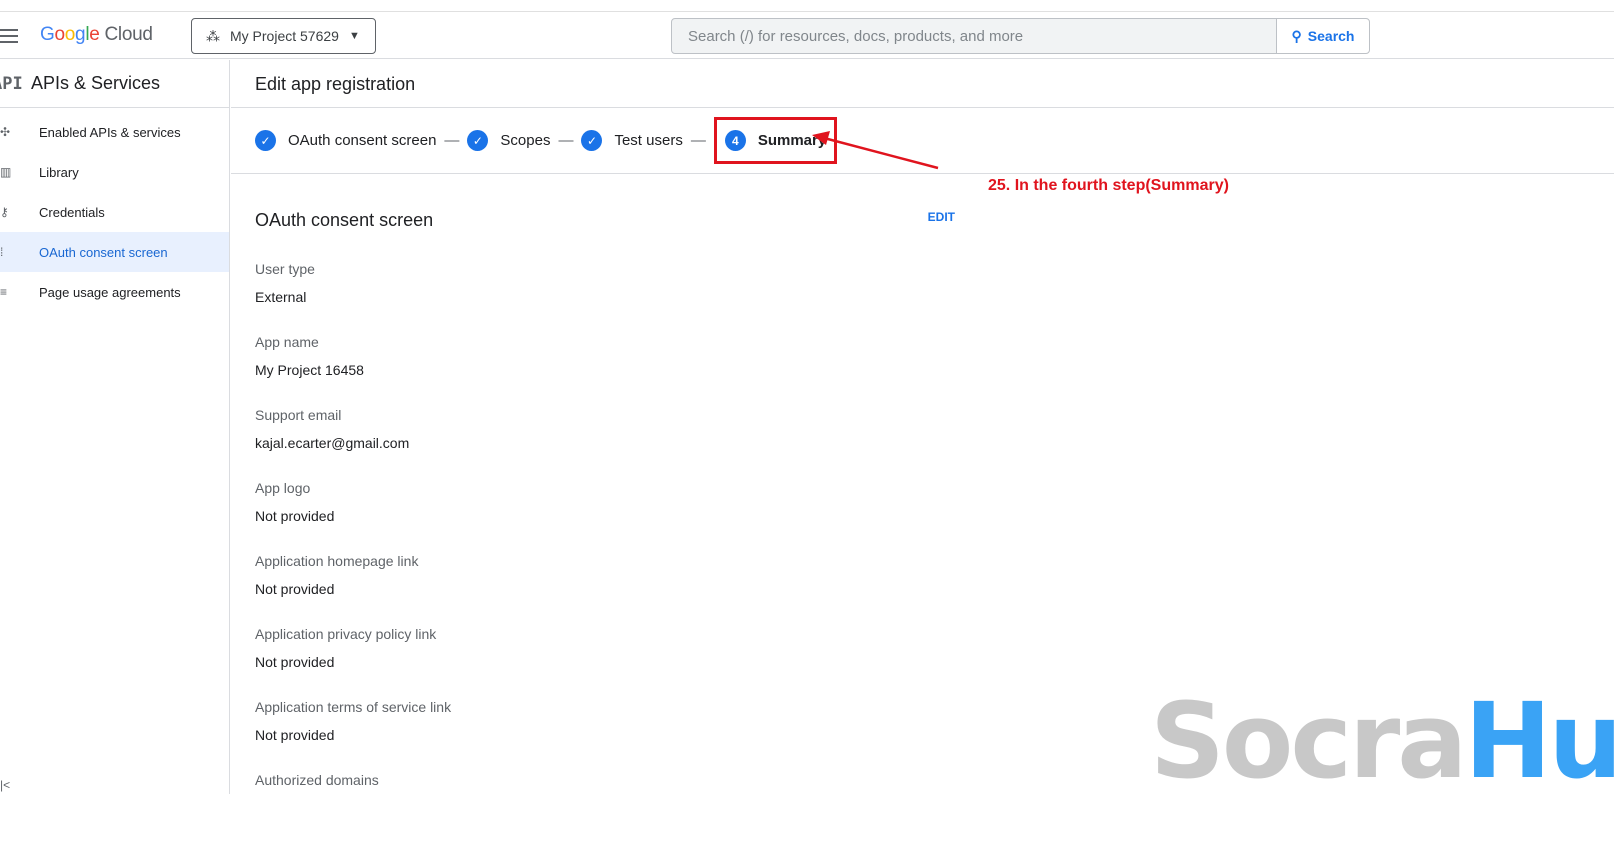  Describe the element at coordinates (354, 36) in the screenshot. I see `chevron-down-icon: ▼` at that location.